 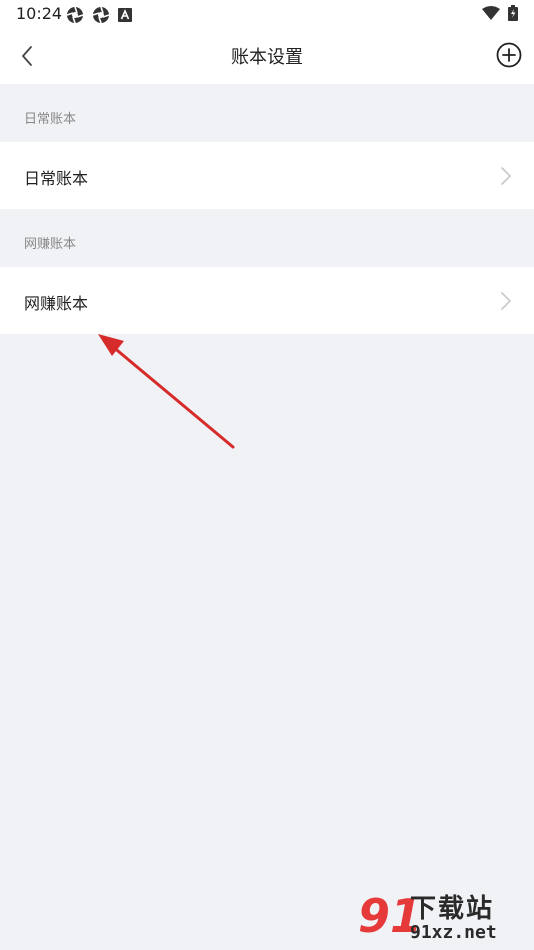 I want to click on watermark-site: 91xz.net, so click(x=453, y=932).